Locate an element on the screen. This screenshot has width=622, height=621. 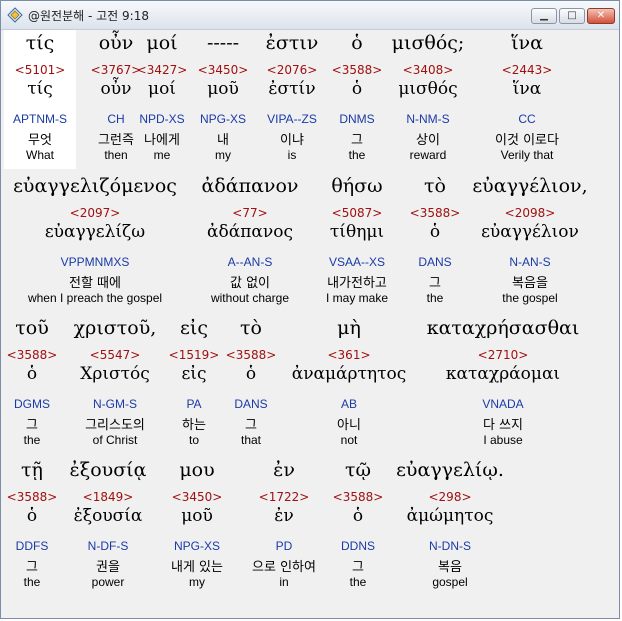
maximize-icon: □ is located at coordinates (572, 15).